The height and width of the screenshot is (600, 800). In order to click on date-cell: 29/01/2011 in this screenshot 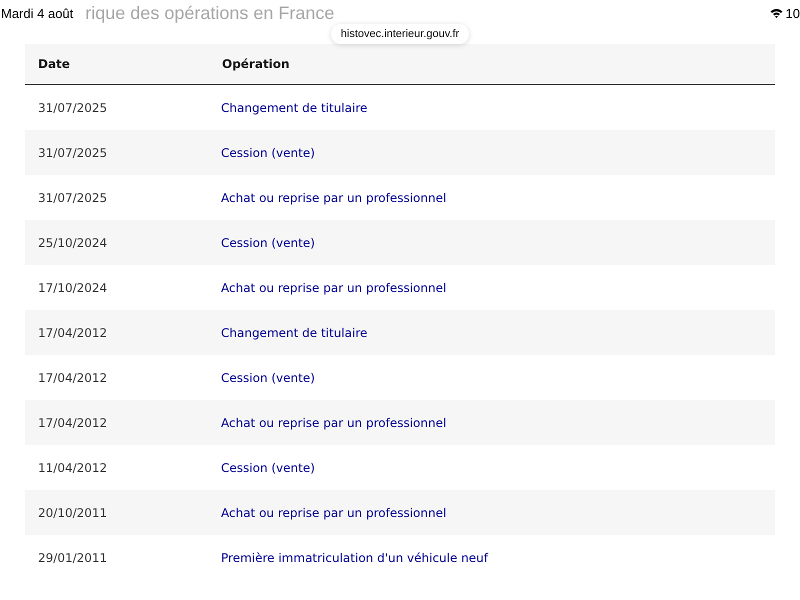, I will do `click(123, 557)`.